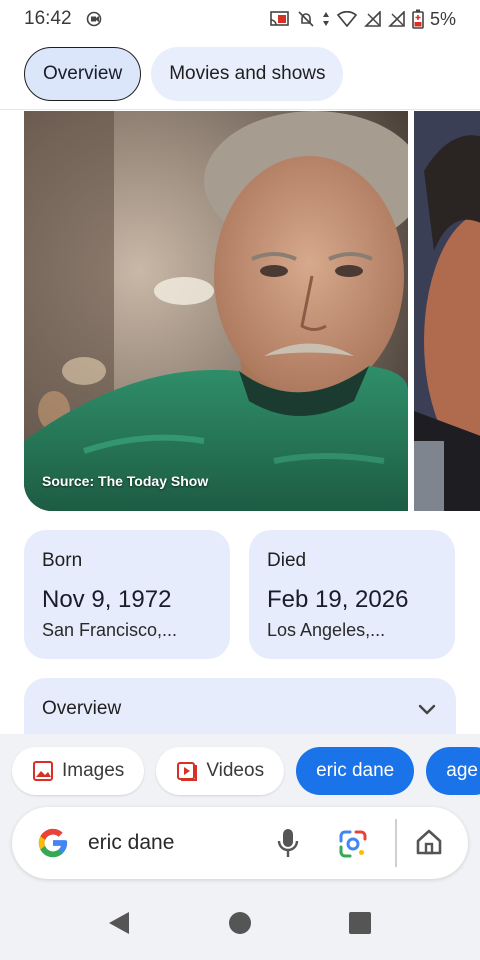 Image resolution: width=480 pixels, height=960 pixels. Describe the element at coordinates (355, 771) in the screenshot. I see `query-chip: eric dane` at that location.